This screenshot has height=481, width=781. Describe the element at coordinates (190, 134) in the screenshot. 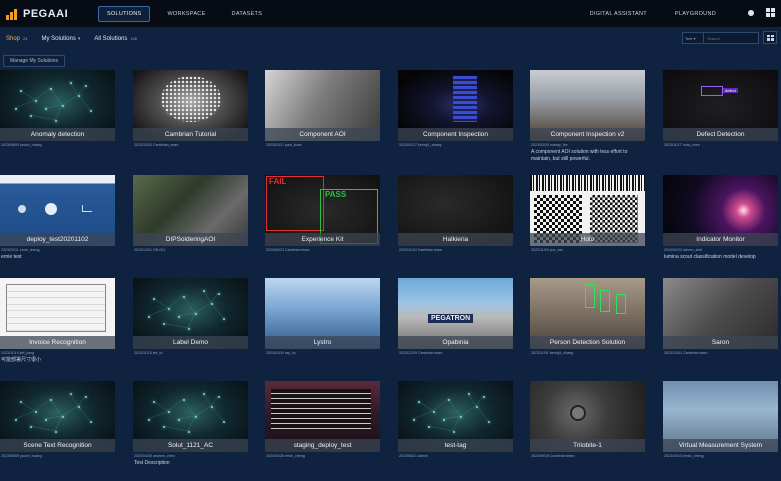

I see `solution-title: Cambrian Tutorial` at that location.